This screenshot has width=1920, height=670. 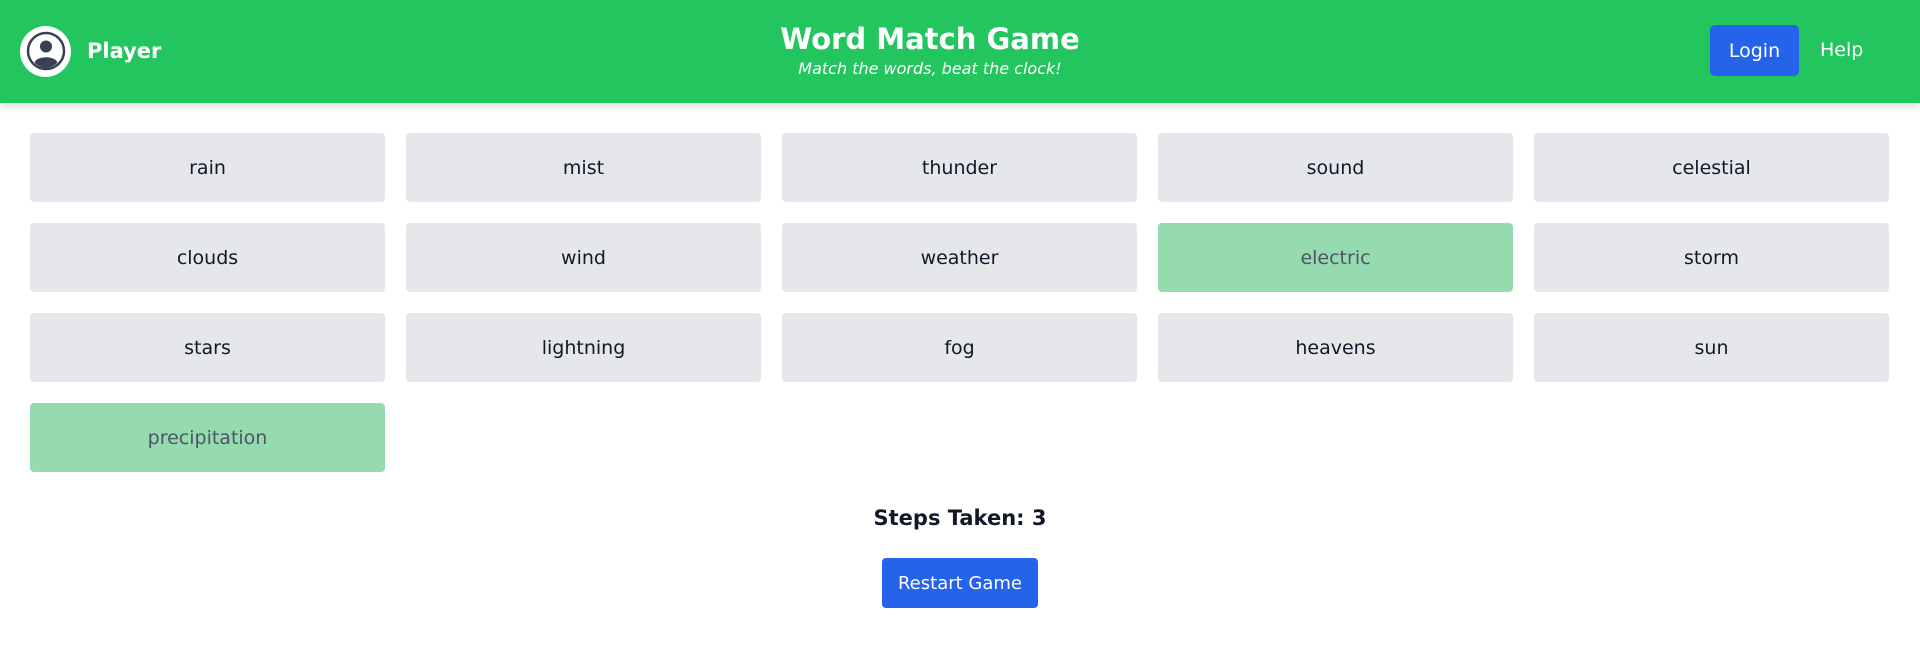 What do you see at coordinates (959, 347) in the screenshot?
I see `word-card-fog: fog` at bounding box center [959, 347].